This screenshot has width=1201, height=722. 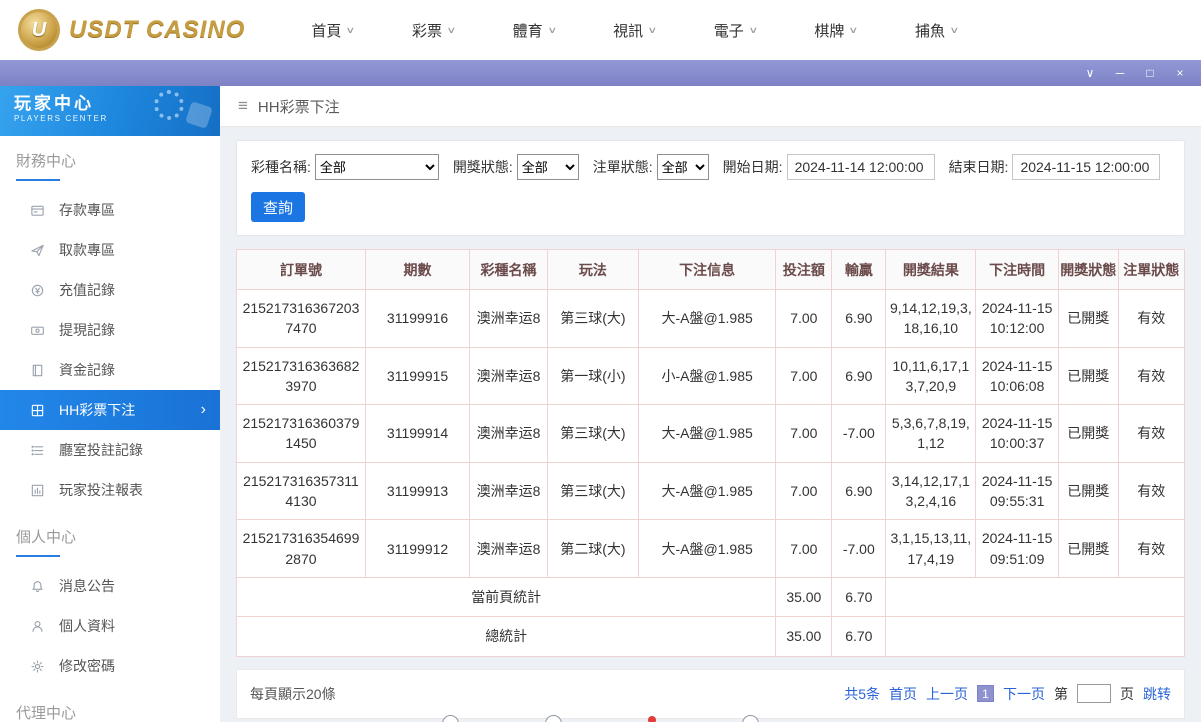 I want to click on nav-item: 視訊 ∨, so click(x=635, y=30).